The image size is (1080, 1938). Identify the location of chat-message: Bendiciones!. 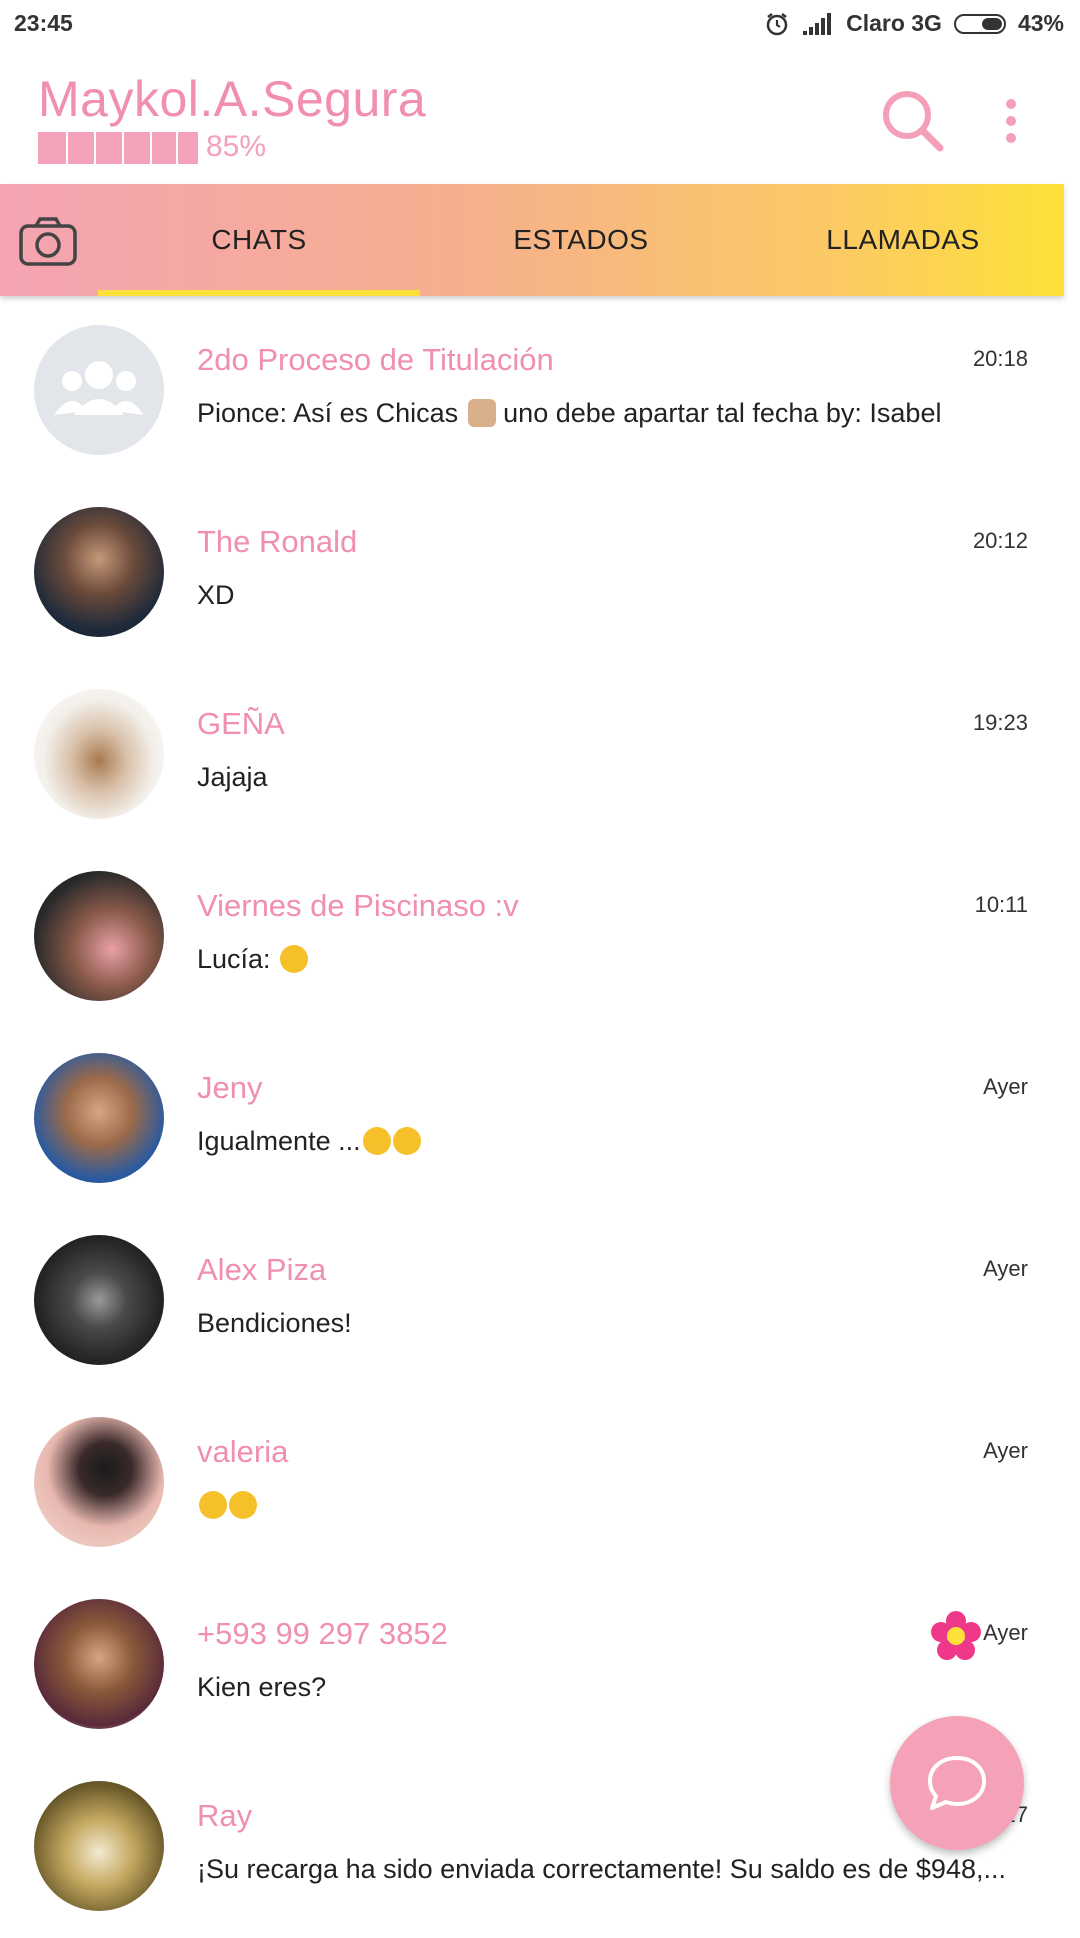
(274, 1323).